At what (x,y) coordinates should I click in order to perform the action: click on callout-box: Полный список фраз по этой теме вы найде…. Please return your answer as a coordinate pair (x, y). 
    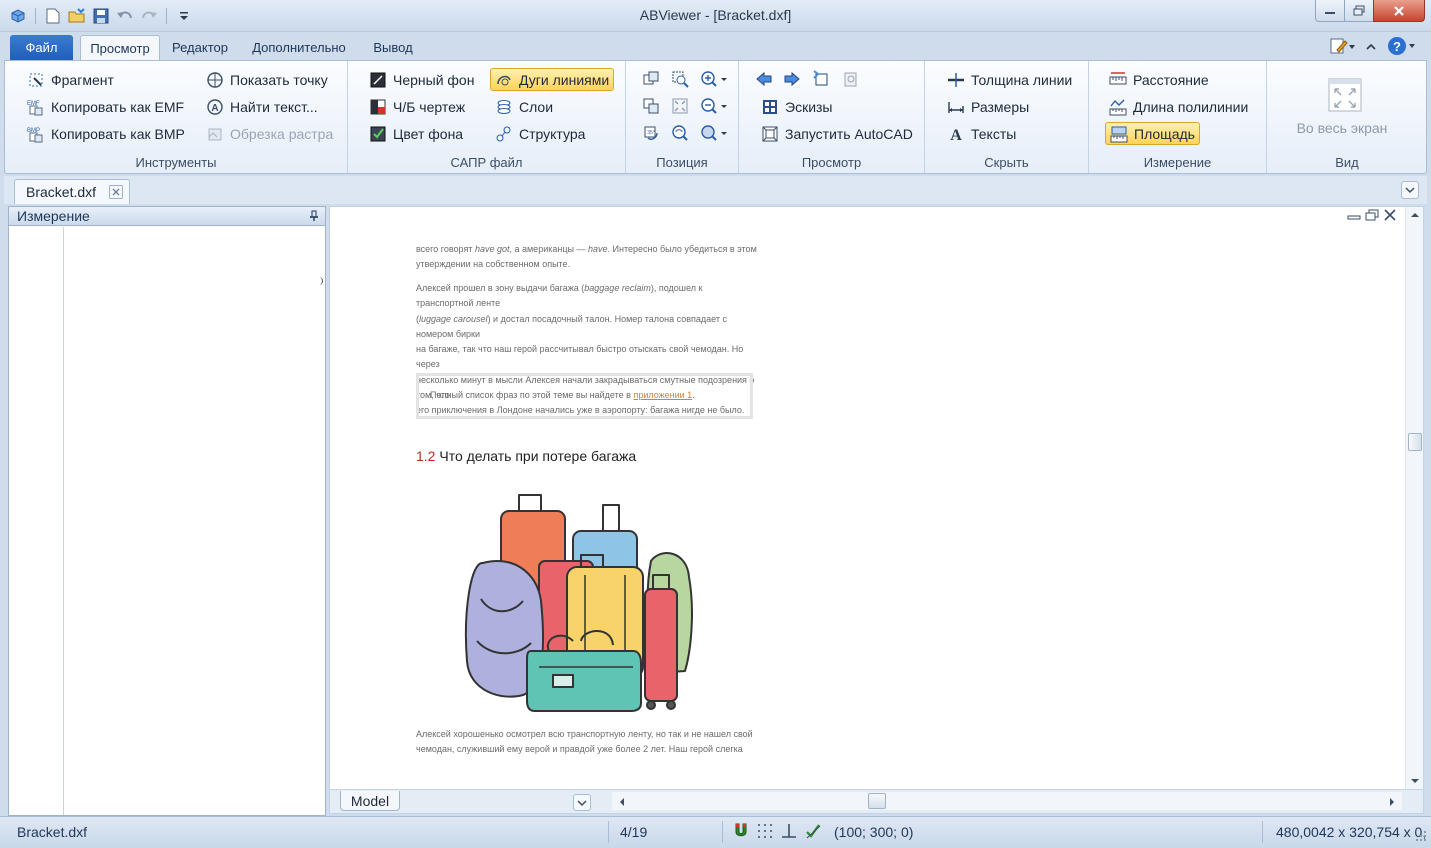
    Looking at the image, I should click on (584, 396).